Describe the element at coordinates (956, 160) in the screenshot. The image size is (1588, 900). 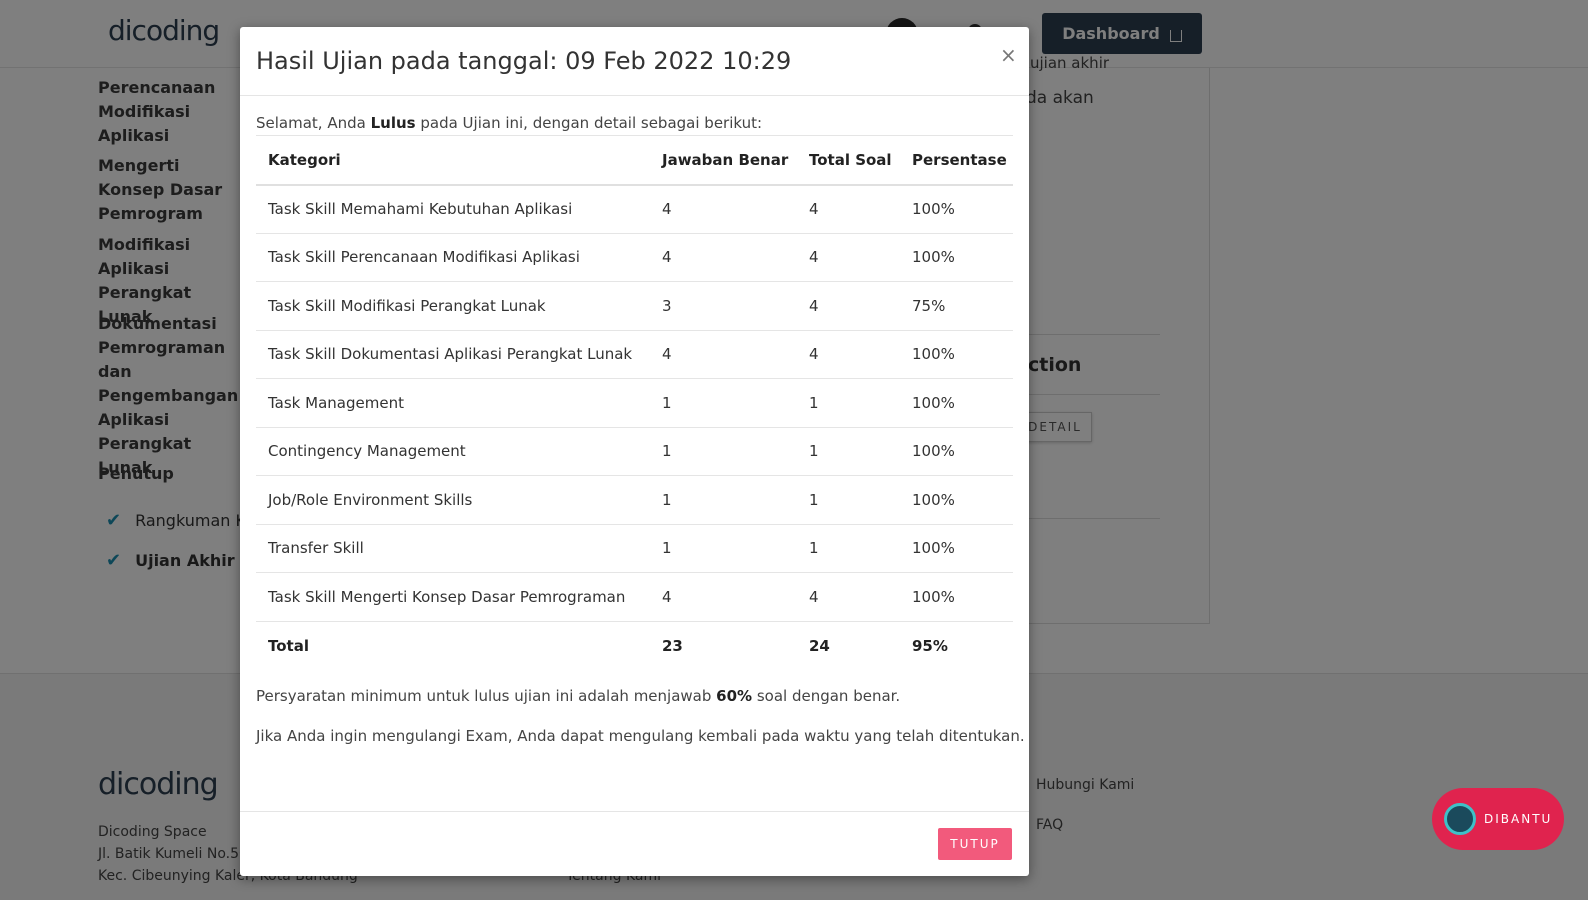
I see `col-persentase: Persentase` at that location.